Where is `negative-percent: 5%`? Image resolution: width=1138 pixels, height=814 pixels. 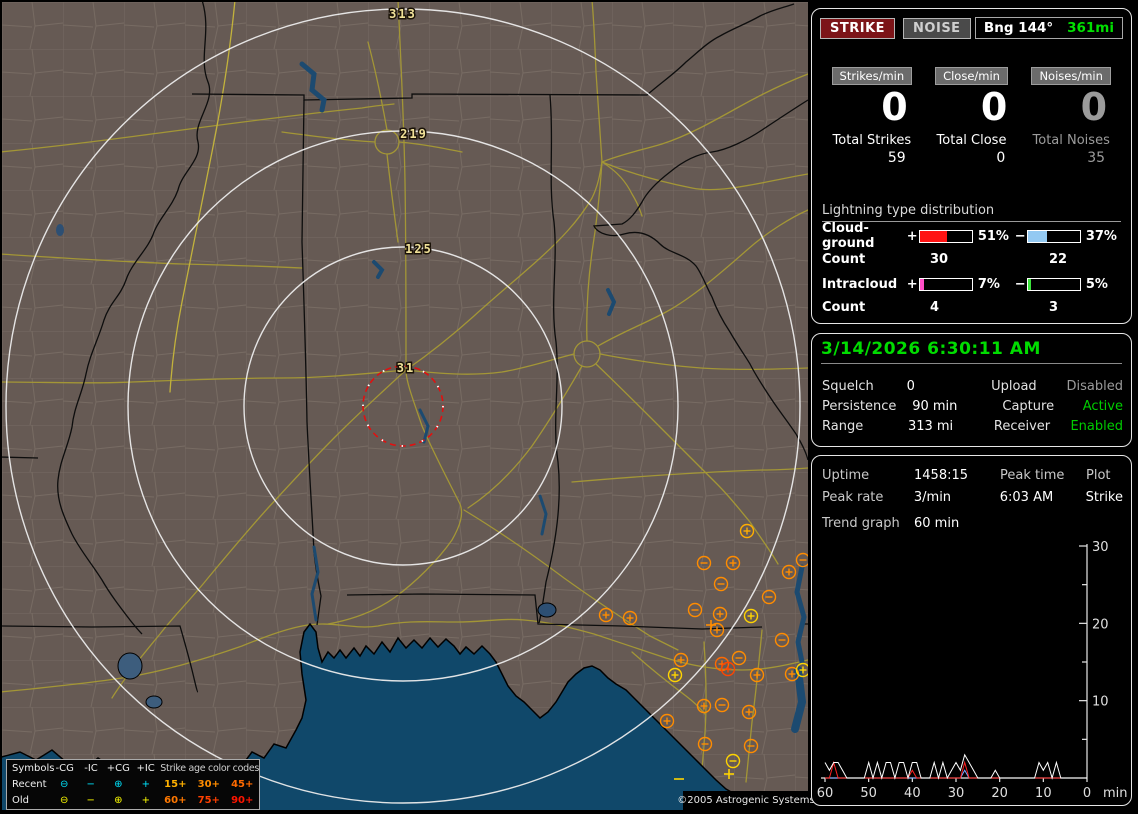 negative-percent: 5% is located at coordinates (1096, 284).